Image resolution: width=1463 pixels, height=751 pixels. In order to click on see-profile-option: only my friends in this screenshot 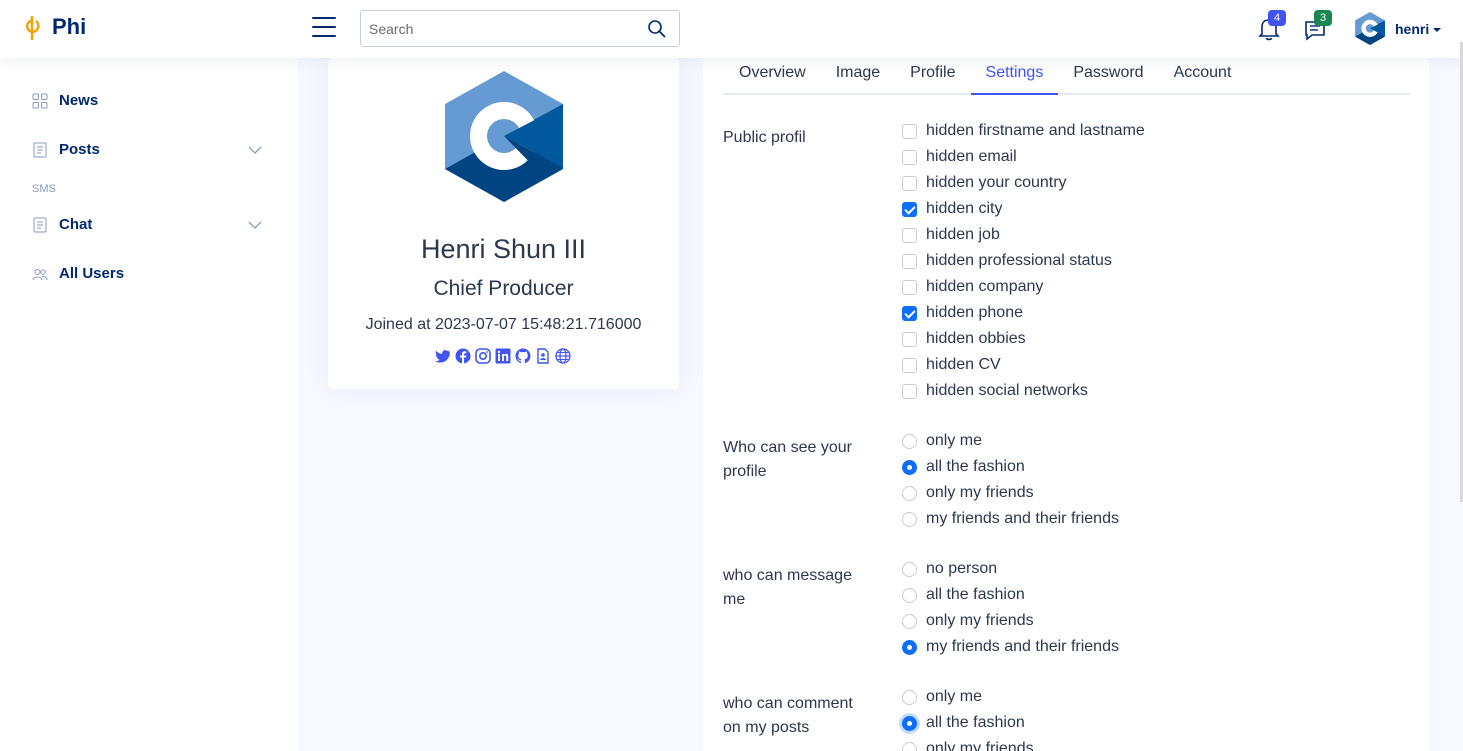, I will do `click(968, 493)`.